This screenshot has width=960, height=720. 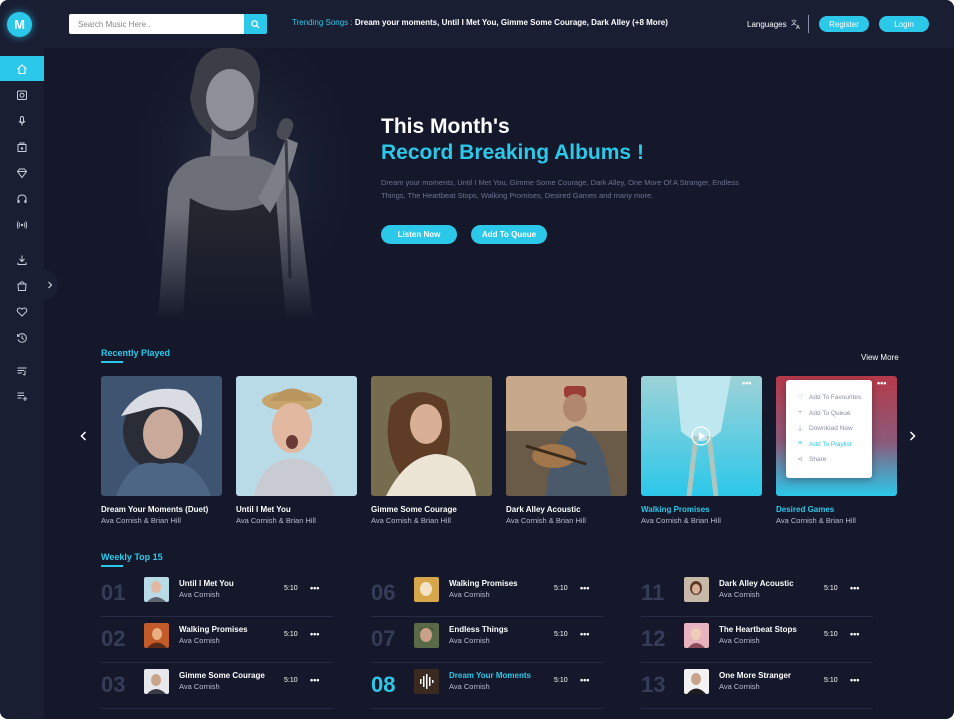 What do you see at coordinates (22, 224) in the screenshot?
I see `sidebar-item-radio` at bounding box center [22, 224].